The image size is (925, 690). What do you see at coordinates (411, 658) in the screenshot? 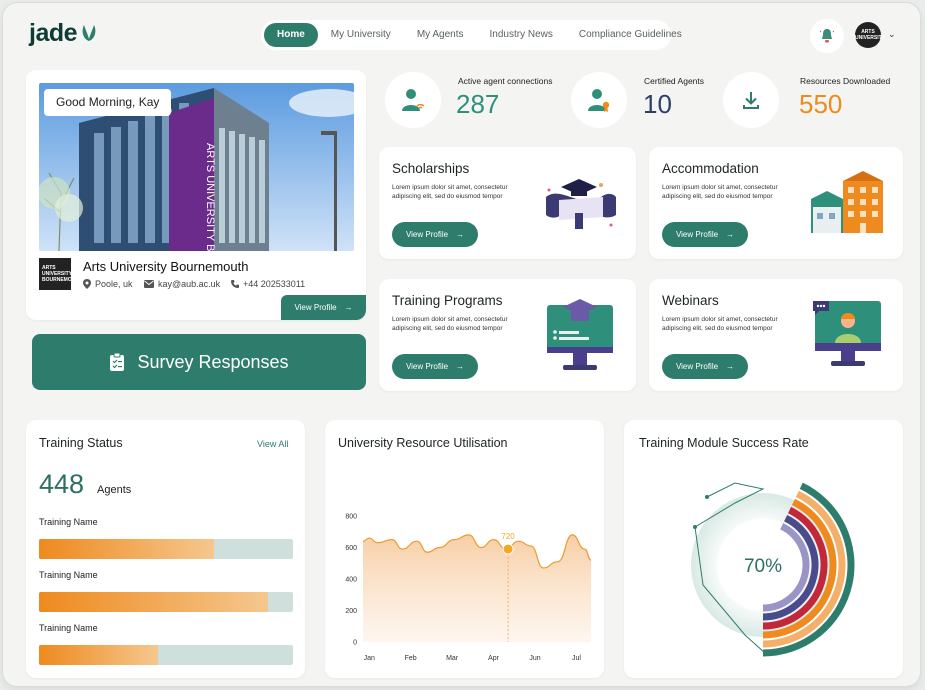
I see `x-tick-label: Feb` at bounding box center [411, 658].